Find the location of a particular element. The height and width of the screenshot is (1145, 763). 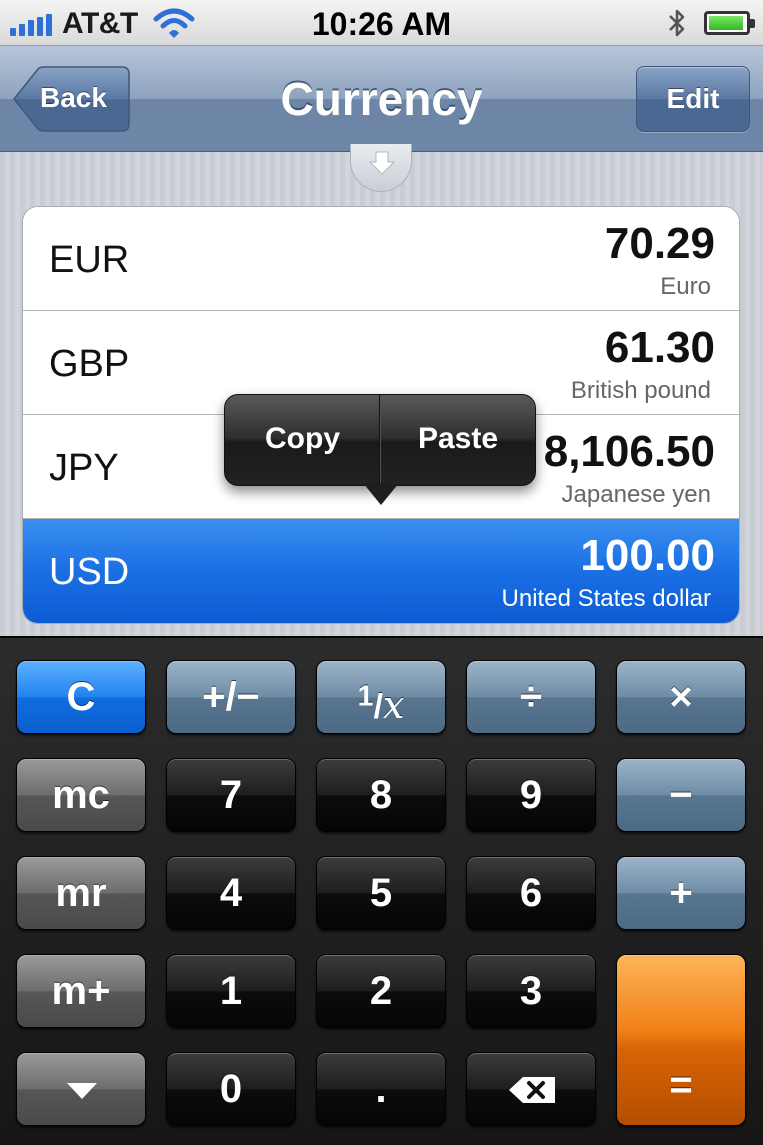

currency-row-eur: EUR 70.29 Euro is located at coordinates (381, 259).